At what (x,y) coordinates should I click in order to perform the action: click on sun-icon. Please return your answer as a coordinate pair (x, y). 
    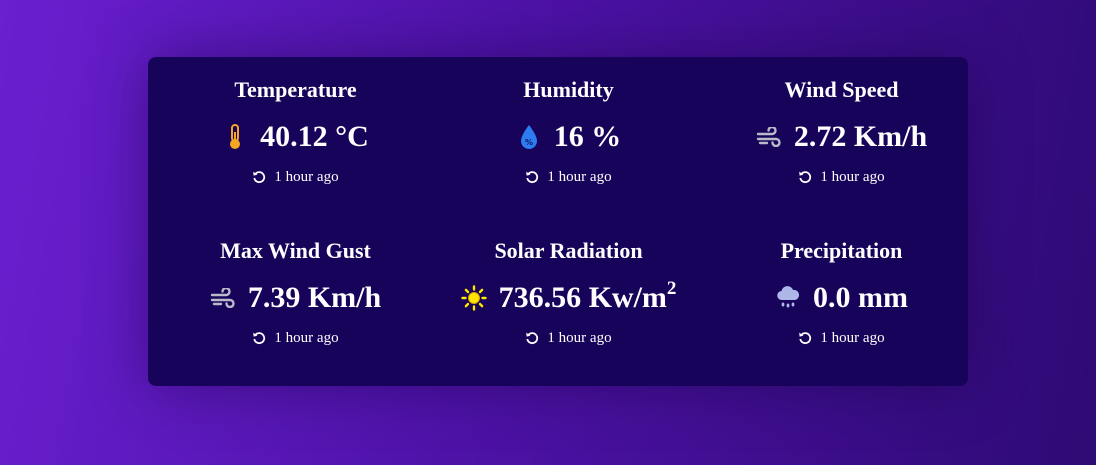
    Looking at the image, I should click on (473, 298).